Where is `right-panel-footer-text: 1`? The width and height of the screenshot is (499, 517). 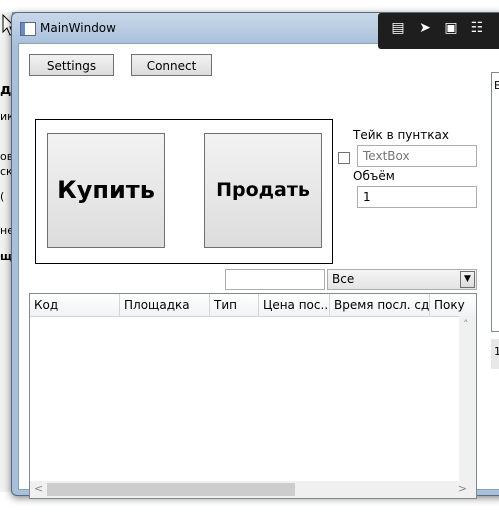 right-panel-footer-text: 1 is located at coordinates (496, 351).